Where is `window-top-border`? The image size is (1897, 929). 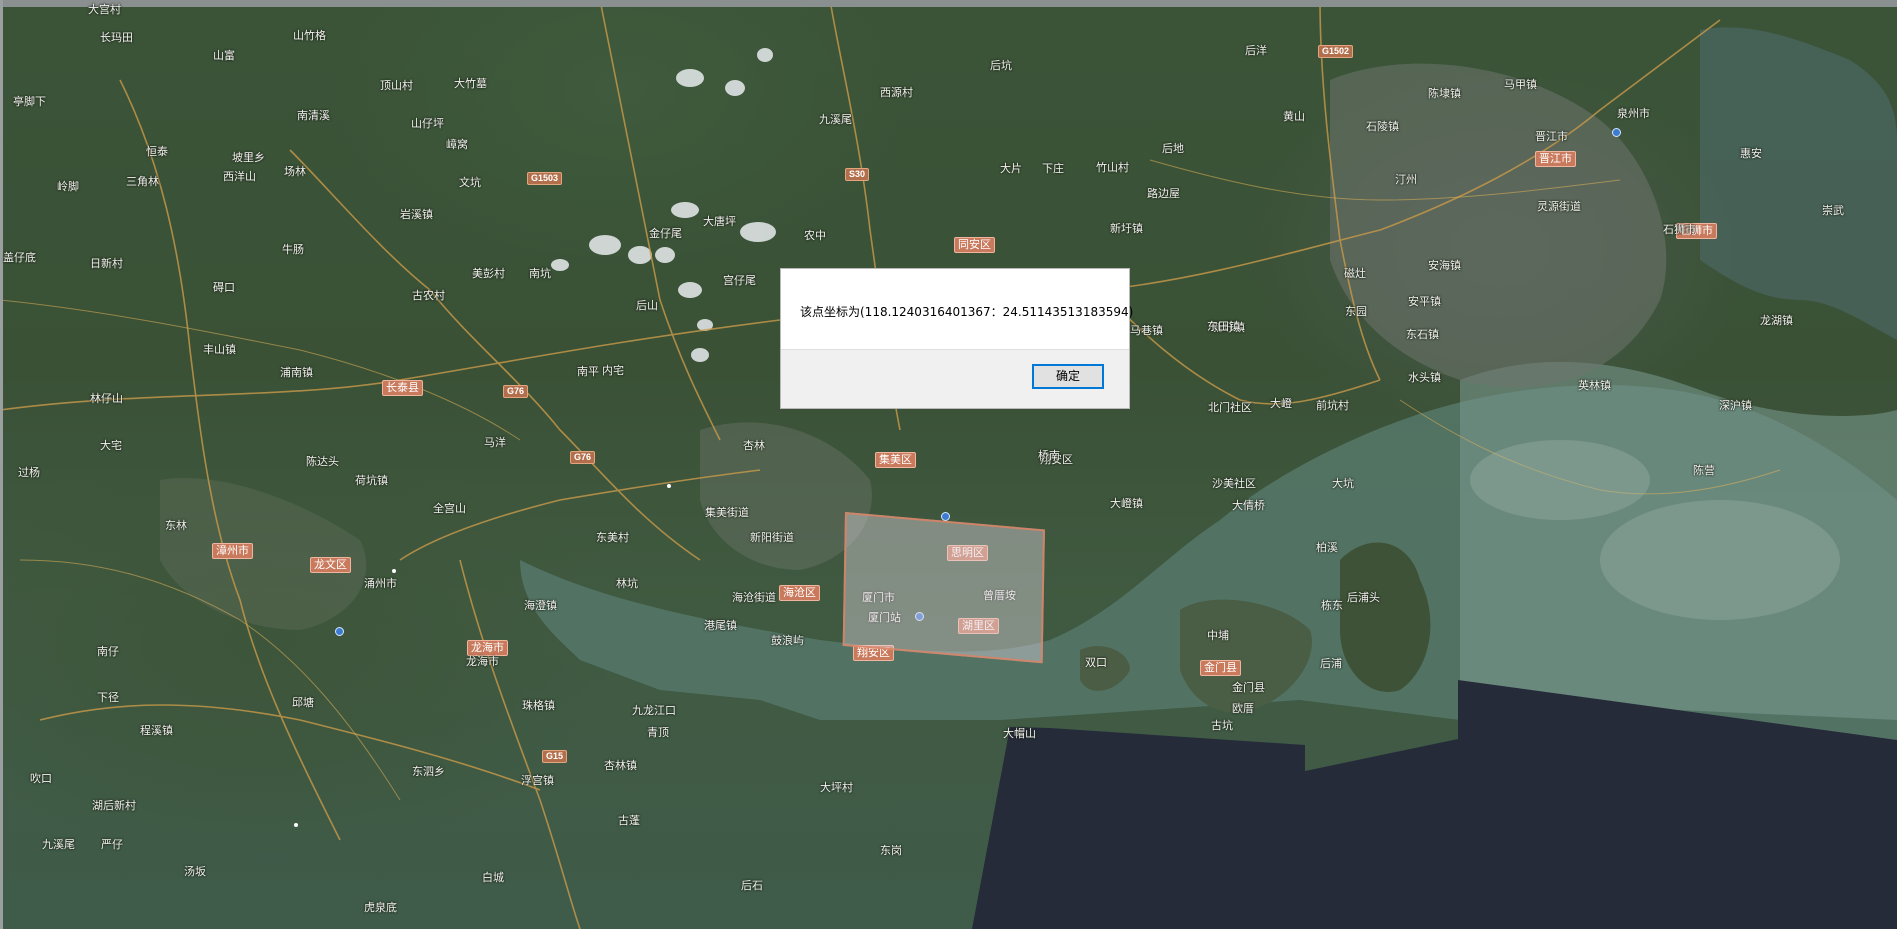
window-top-border is located at coordinates (948, 3).